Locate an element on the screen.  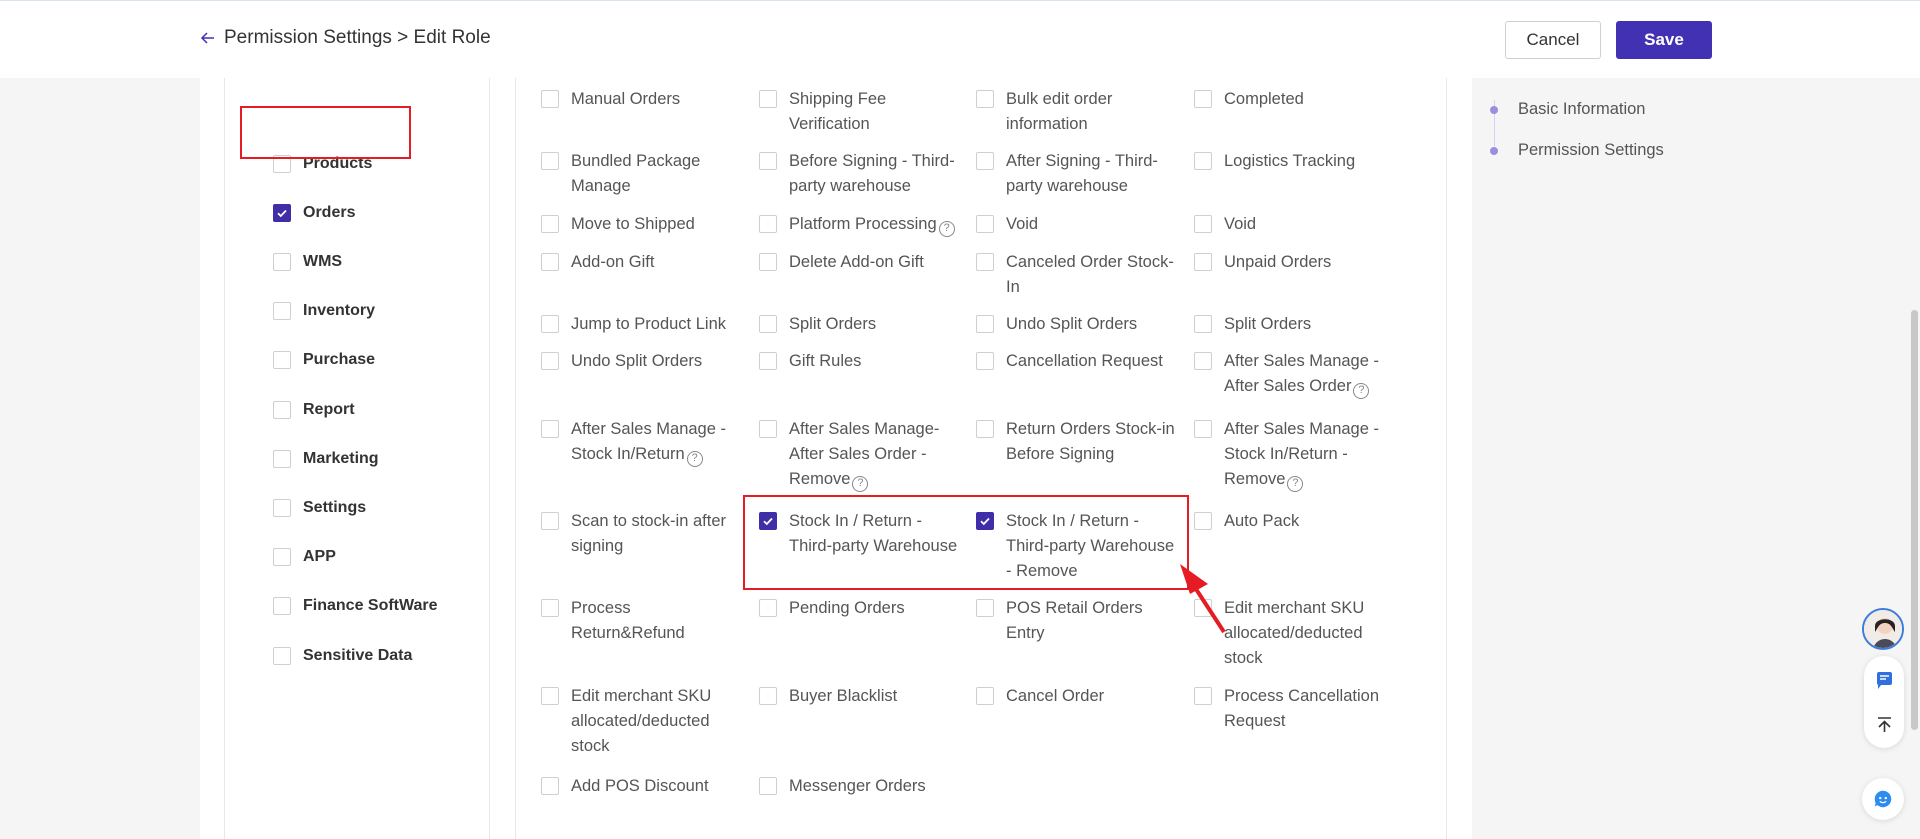
permission-item: After Sales Manage - After Sales Order? is located at coordinates (1294, 374).